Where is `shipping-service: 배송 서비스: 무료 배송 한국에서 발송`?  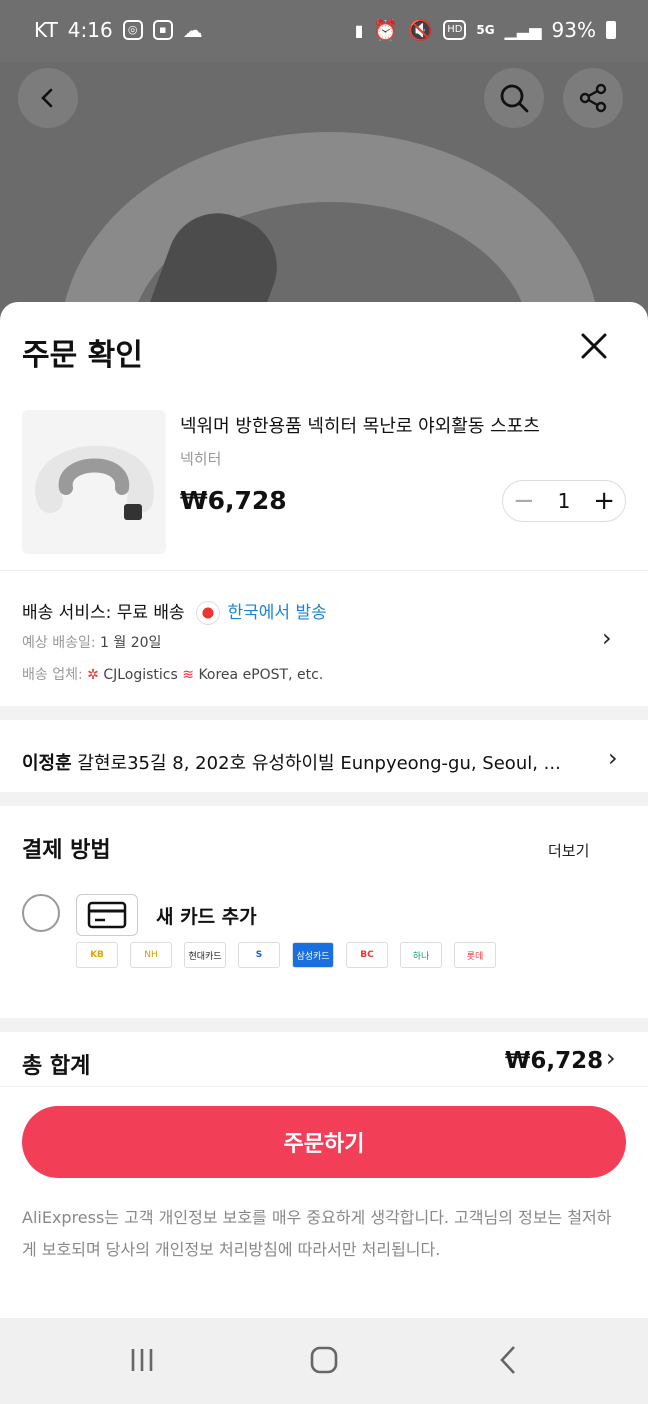 shipping-service: 배송 서비스: 무료 배송 한국에서 발송 is located at coordinates (174, 611).